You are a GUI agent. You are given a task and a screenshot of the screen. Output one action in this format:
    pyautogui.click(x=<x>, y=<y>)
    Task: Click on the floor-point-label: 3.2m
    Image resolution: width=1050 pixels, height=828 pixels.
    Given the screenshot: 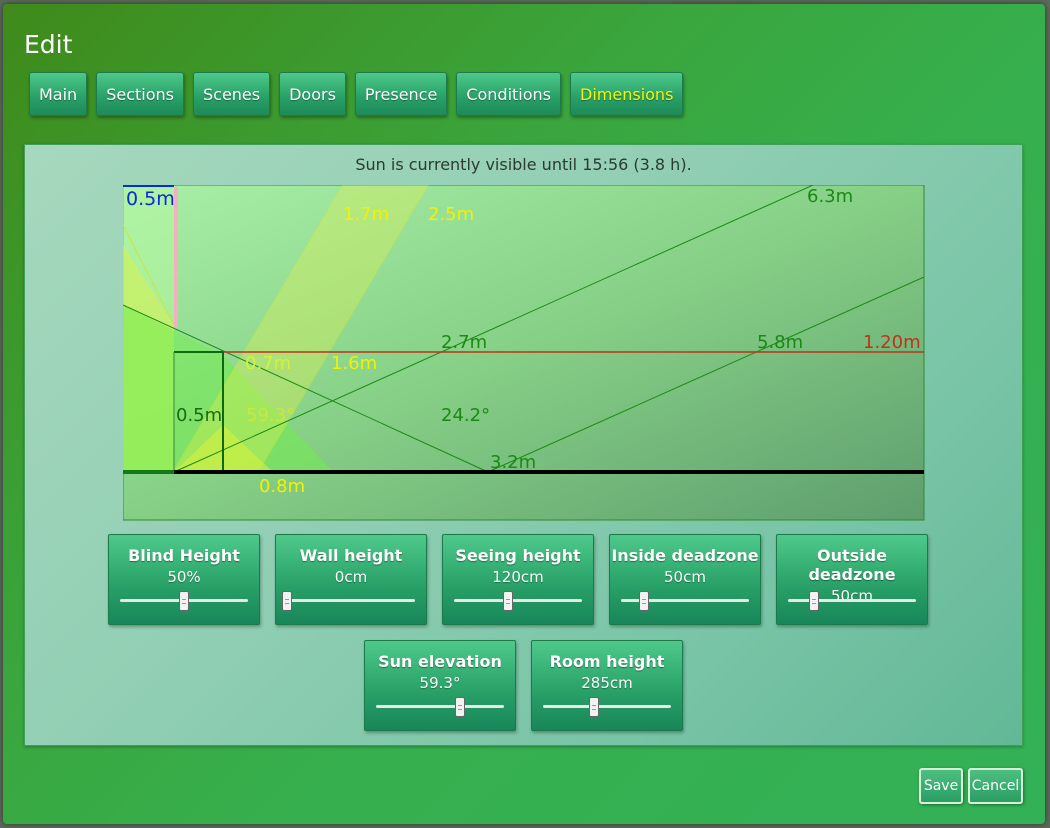 What is the action you would take?
    pyautogui.click(x=513, y=462)
    